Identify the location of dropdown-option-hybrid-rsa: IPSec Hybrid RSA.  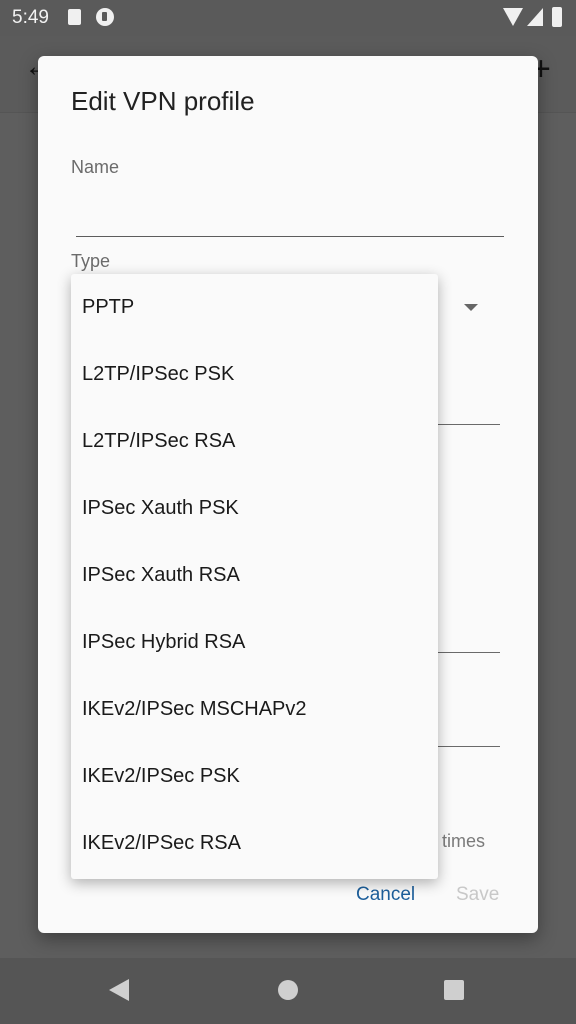
(254, 642).